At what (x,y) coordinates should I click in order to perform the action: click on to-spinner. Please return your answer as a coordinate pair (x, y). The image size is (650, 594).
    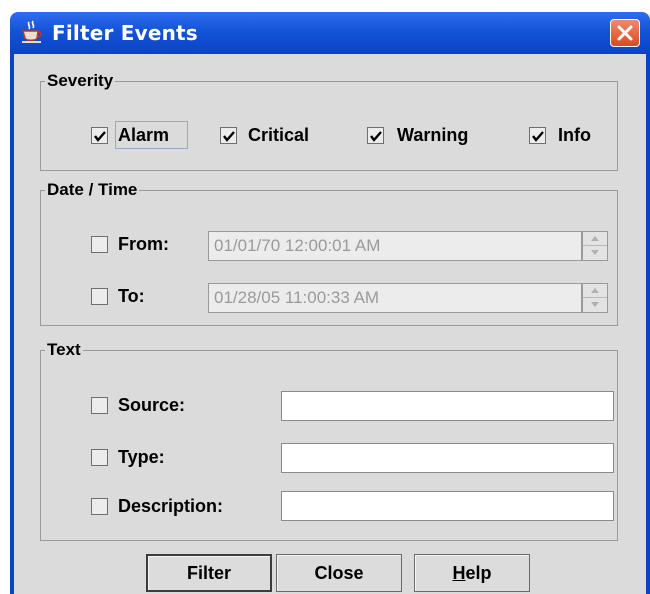
    Looking at the image, I should click on (595, 298).